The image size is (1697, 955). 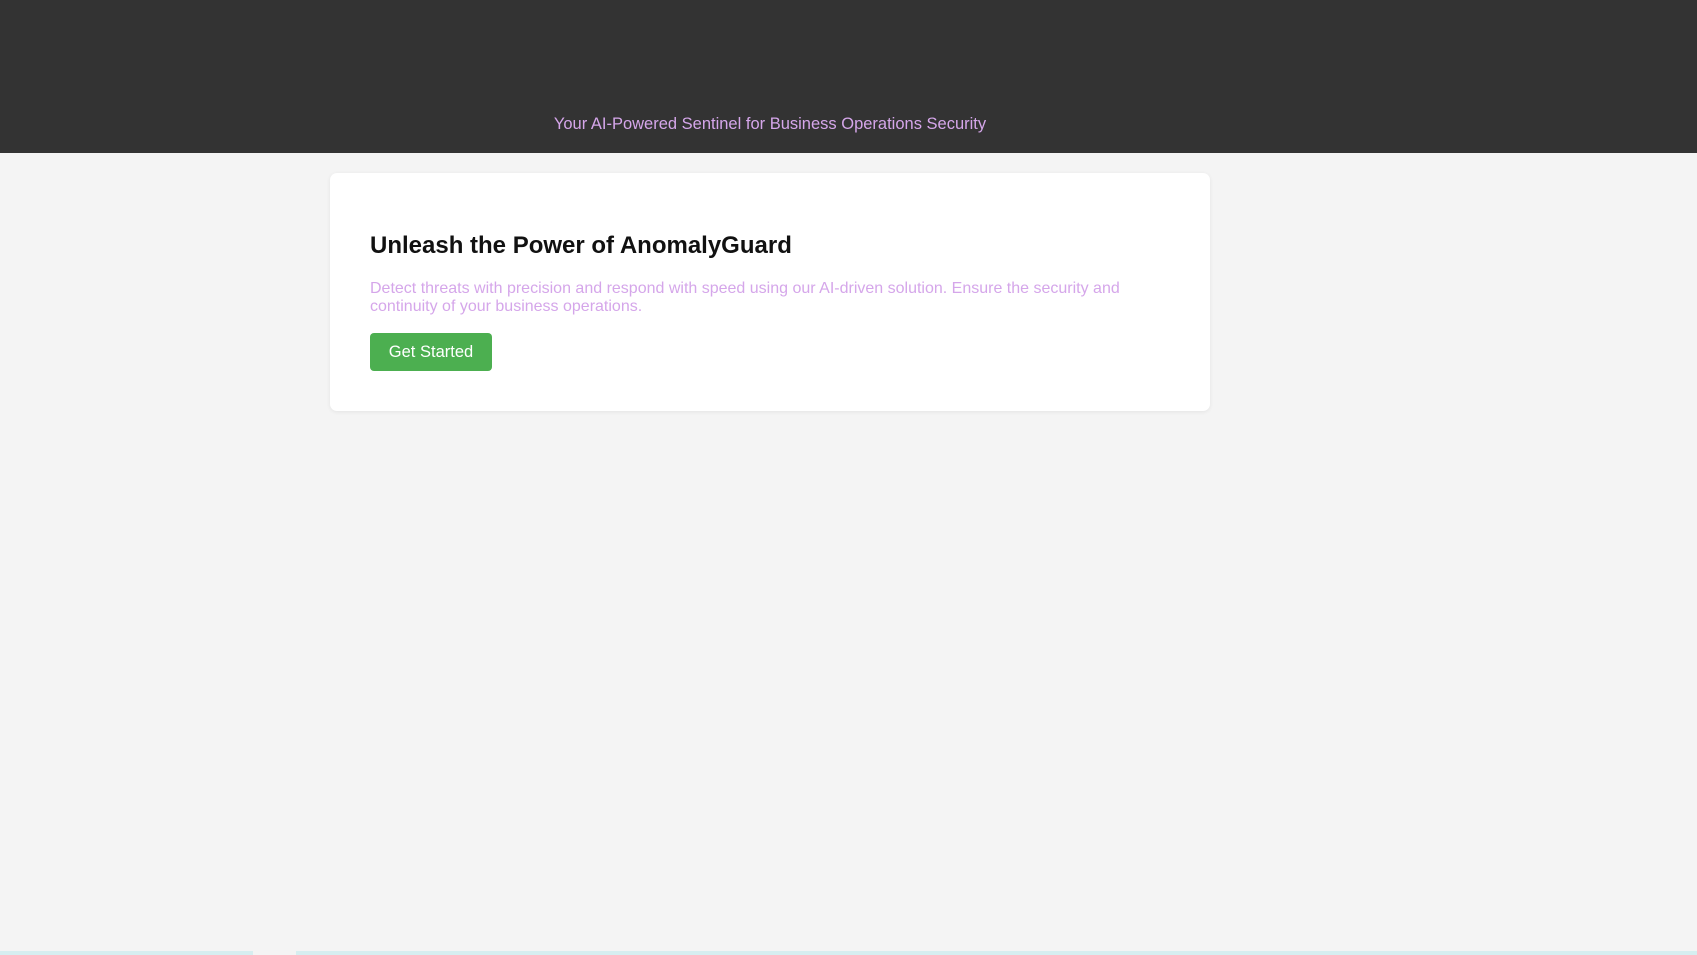 What do you see at coordinates (274, 953) in the screenshot?
I see `bottom-scrollbar-gap` at bounding box center [274, 953].